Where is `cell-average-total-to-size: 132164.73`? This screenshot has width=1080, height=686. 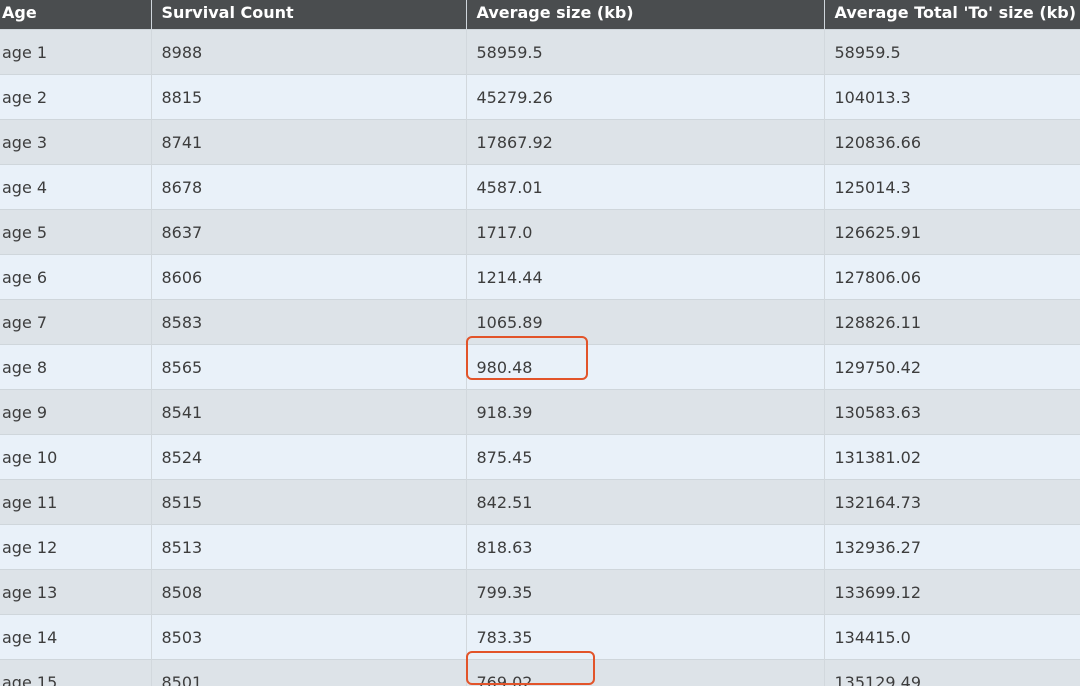
cell-average-total-to-size: 132164.73 is located at coordinates (952, 502).